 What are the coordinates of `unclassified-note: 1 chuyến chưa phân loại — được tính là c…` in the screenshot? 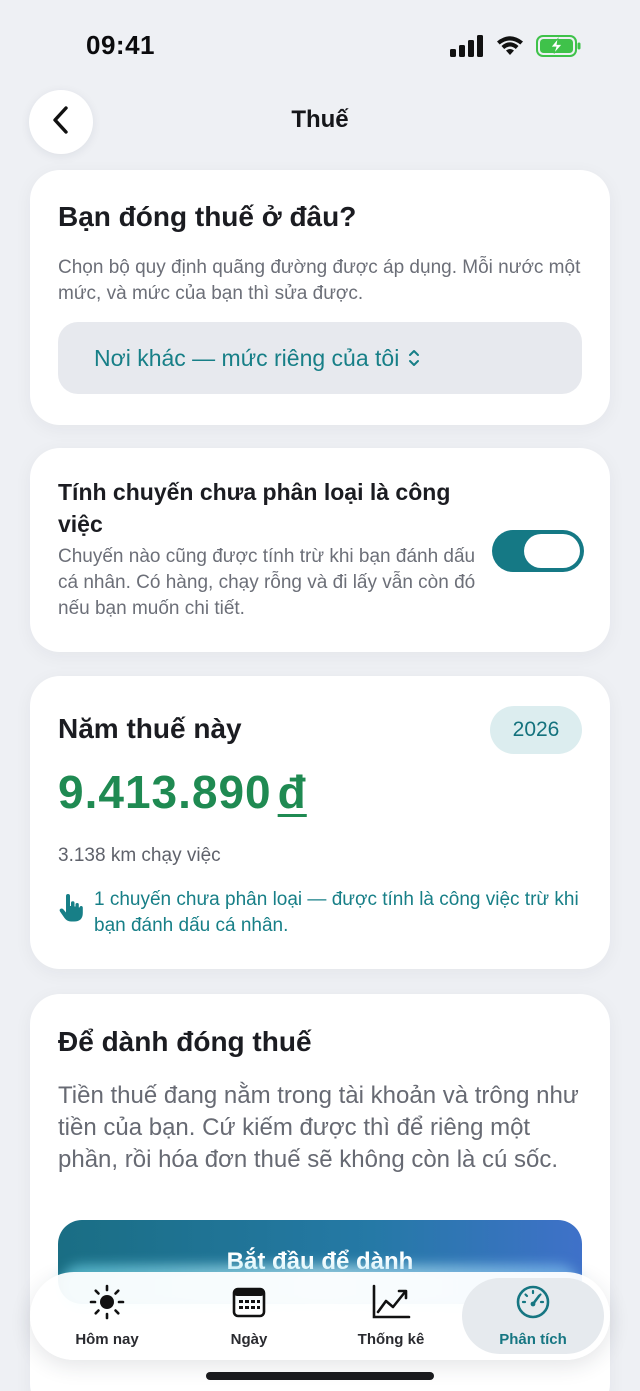 It's located at (320, 913).